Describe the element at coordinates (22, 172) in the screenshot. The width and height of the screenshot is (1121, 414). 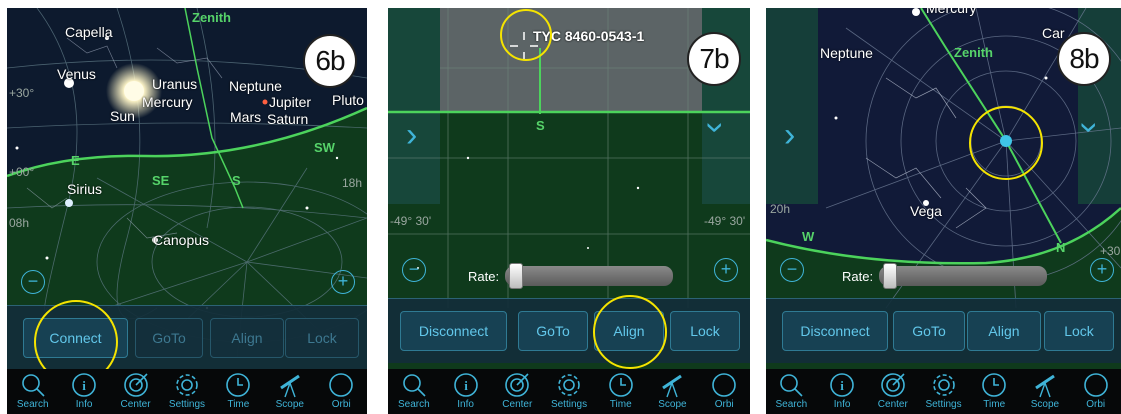
I see `label-dec-00: +00°` at that location.